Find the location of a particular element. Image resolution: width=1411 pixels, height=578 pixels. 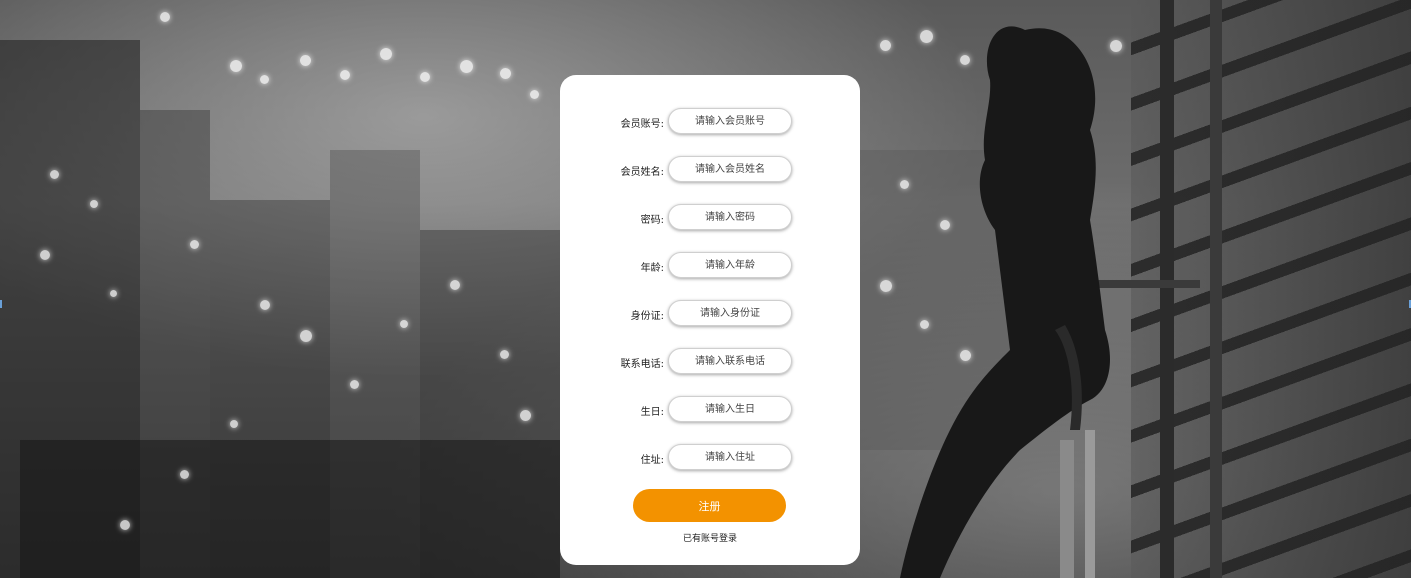

field-row-id-card: 身份证: is located at coordinates (710, 314).